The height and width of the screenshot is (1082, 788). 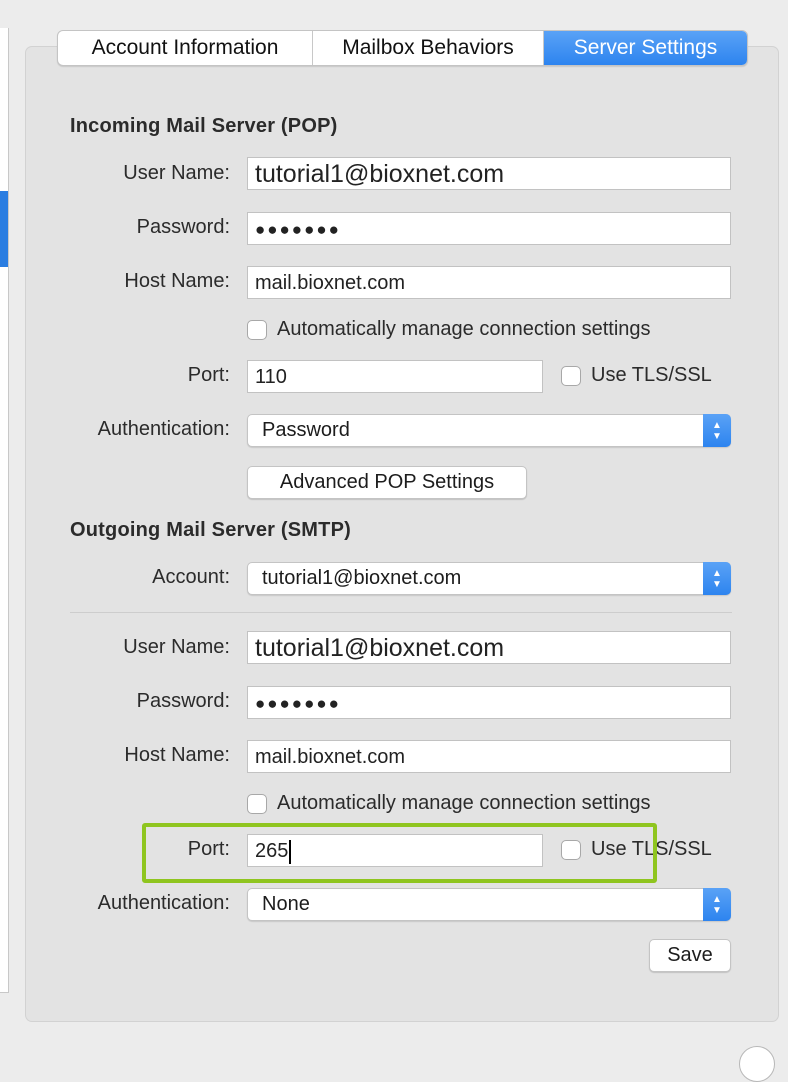 What do you see at coordinates (163, 429) in the screenshot?
I see `incoming-auth-label: Authentication:` at bounding box center [163, 429].